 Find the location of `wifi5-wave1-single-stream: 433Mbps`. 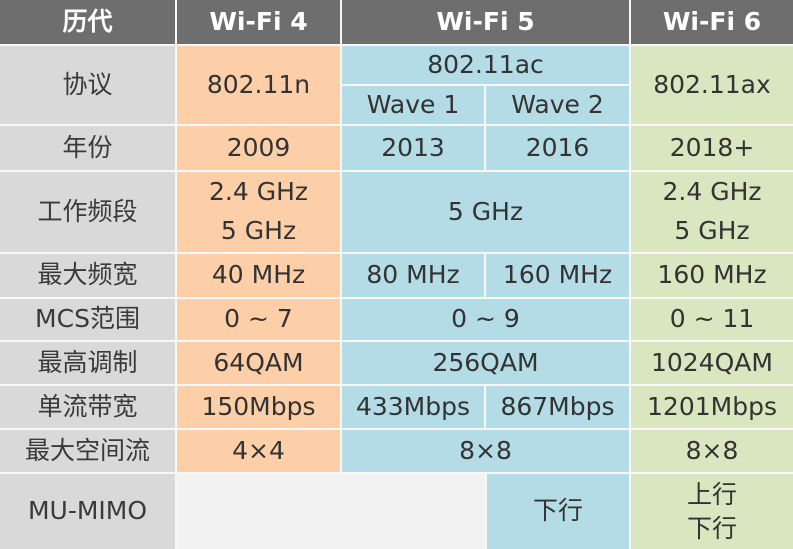

wifi5-wave1-single-stream: 433Mbps is located at coordinates (413, 407).